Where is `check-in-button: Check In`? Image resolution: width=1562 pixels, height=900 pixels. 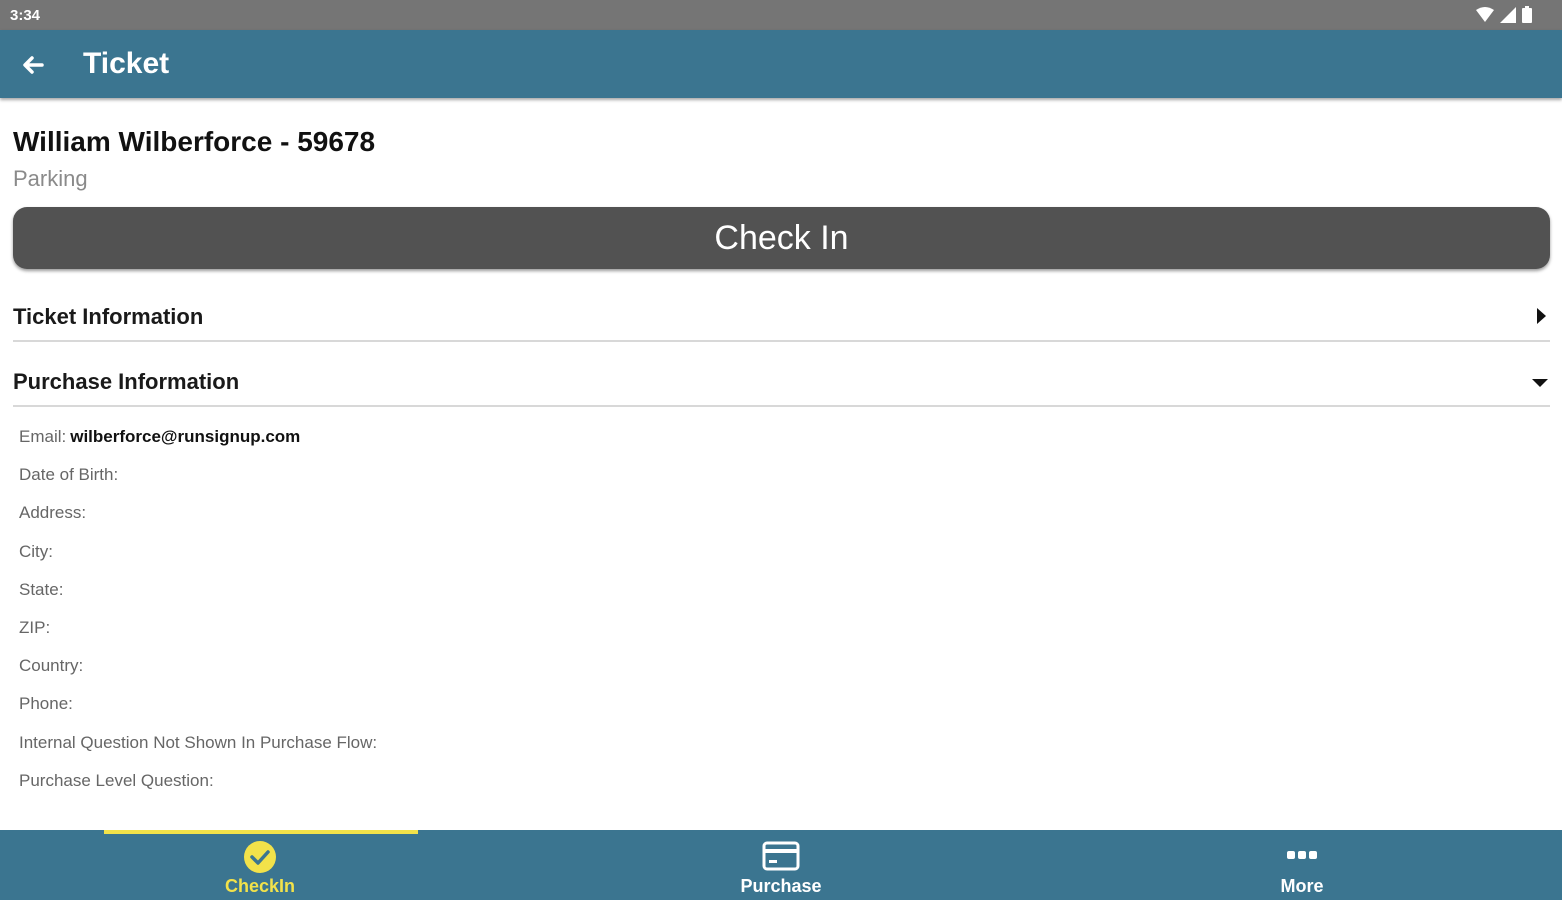 check-in-button: Check In is located at coordinates (781, 238).